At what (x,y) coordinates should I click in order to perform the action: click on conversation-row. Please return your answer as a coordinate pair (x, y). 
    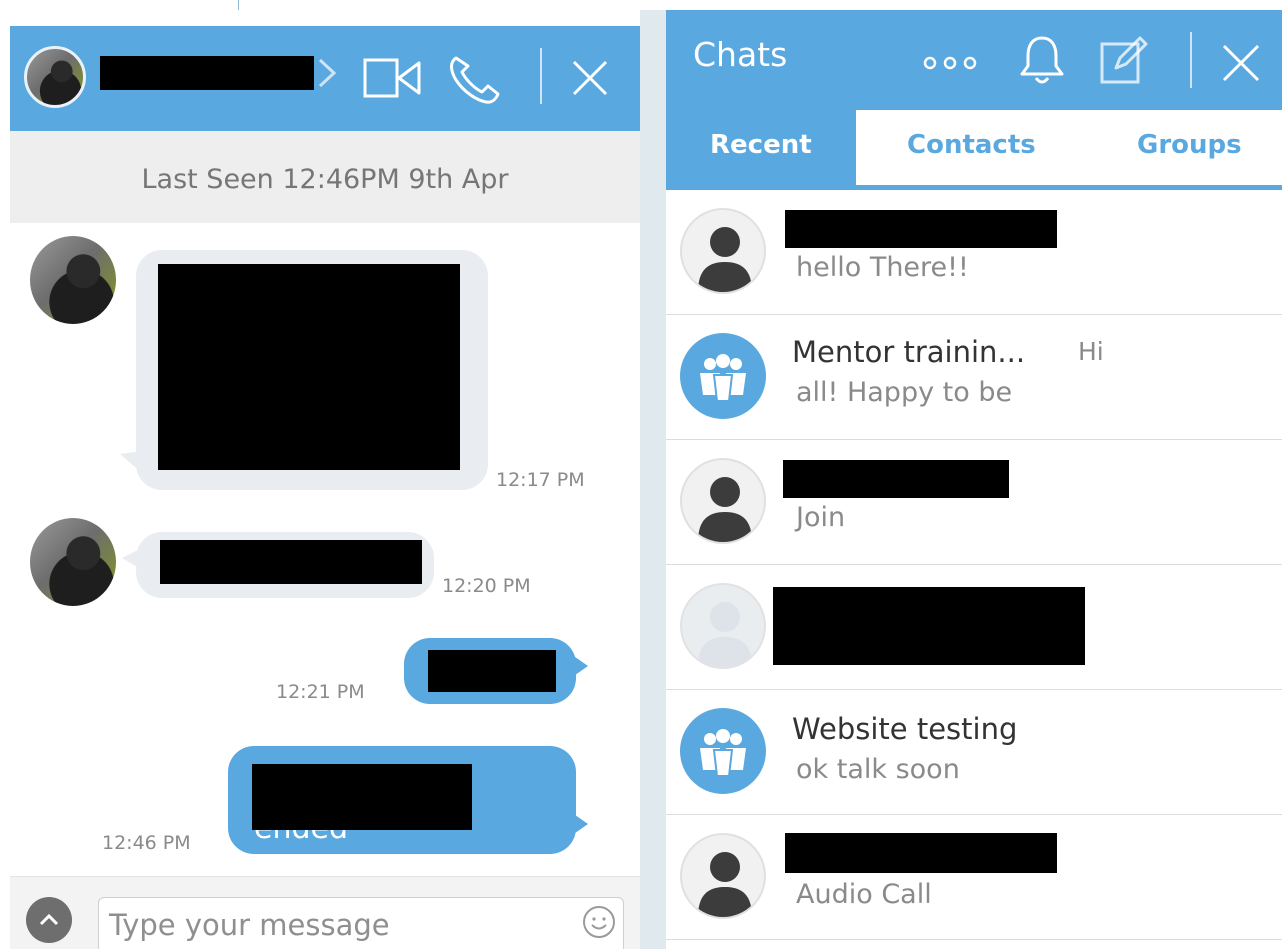
    Looking at the image, I should click on (974, 627).